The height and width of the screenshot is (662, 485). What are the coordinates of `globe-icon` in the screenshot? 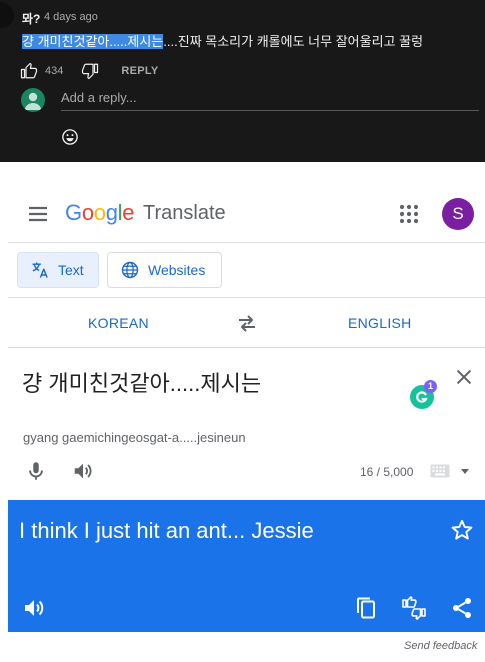 It's located at (130, 270).